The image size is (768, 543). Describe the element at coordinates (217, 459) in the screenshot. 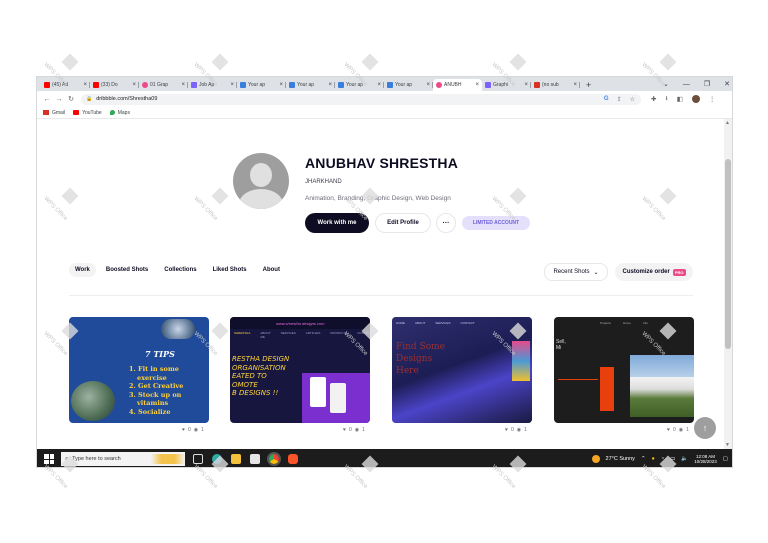

I see `edge-icon` at that location.